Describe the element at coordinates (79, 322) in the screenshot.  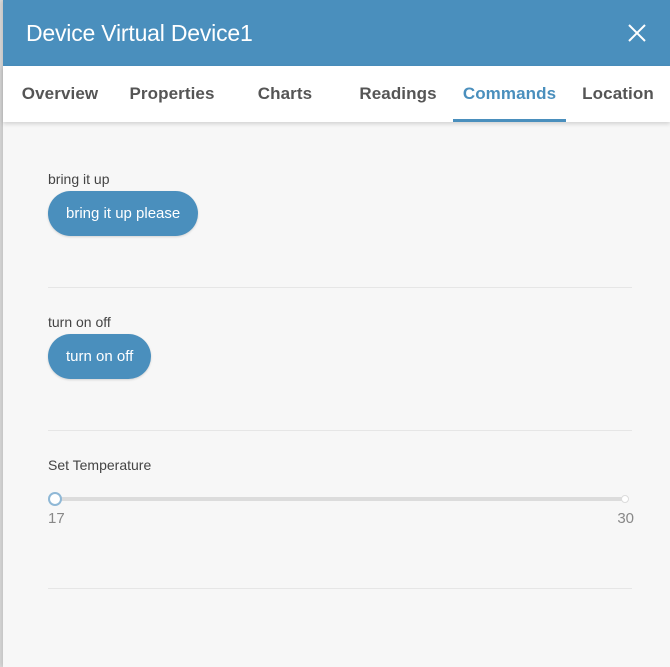
I see `command-label: turn on off` at that location.